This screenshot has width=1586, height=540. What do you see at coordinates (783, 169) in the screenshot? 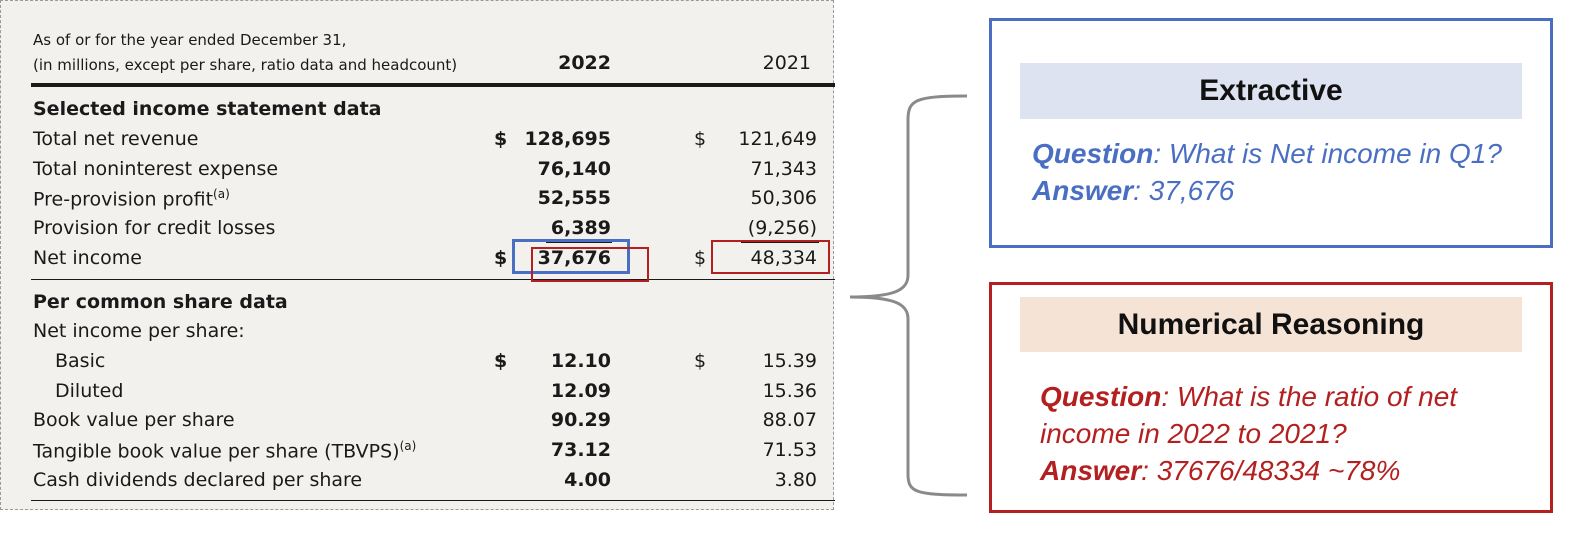
I see `value-2021: 71,343` at bounding box center [783, 169].